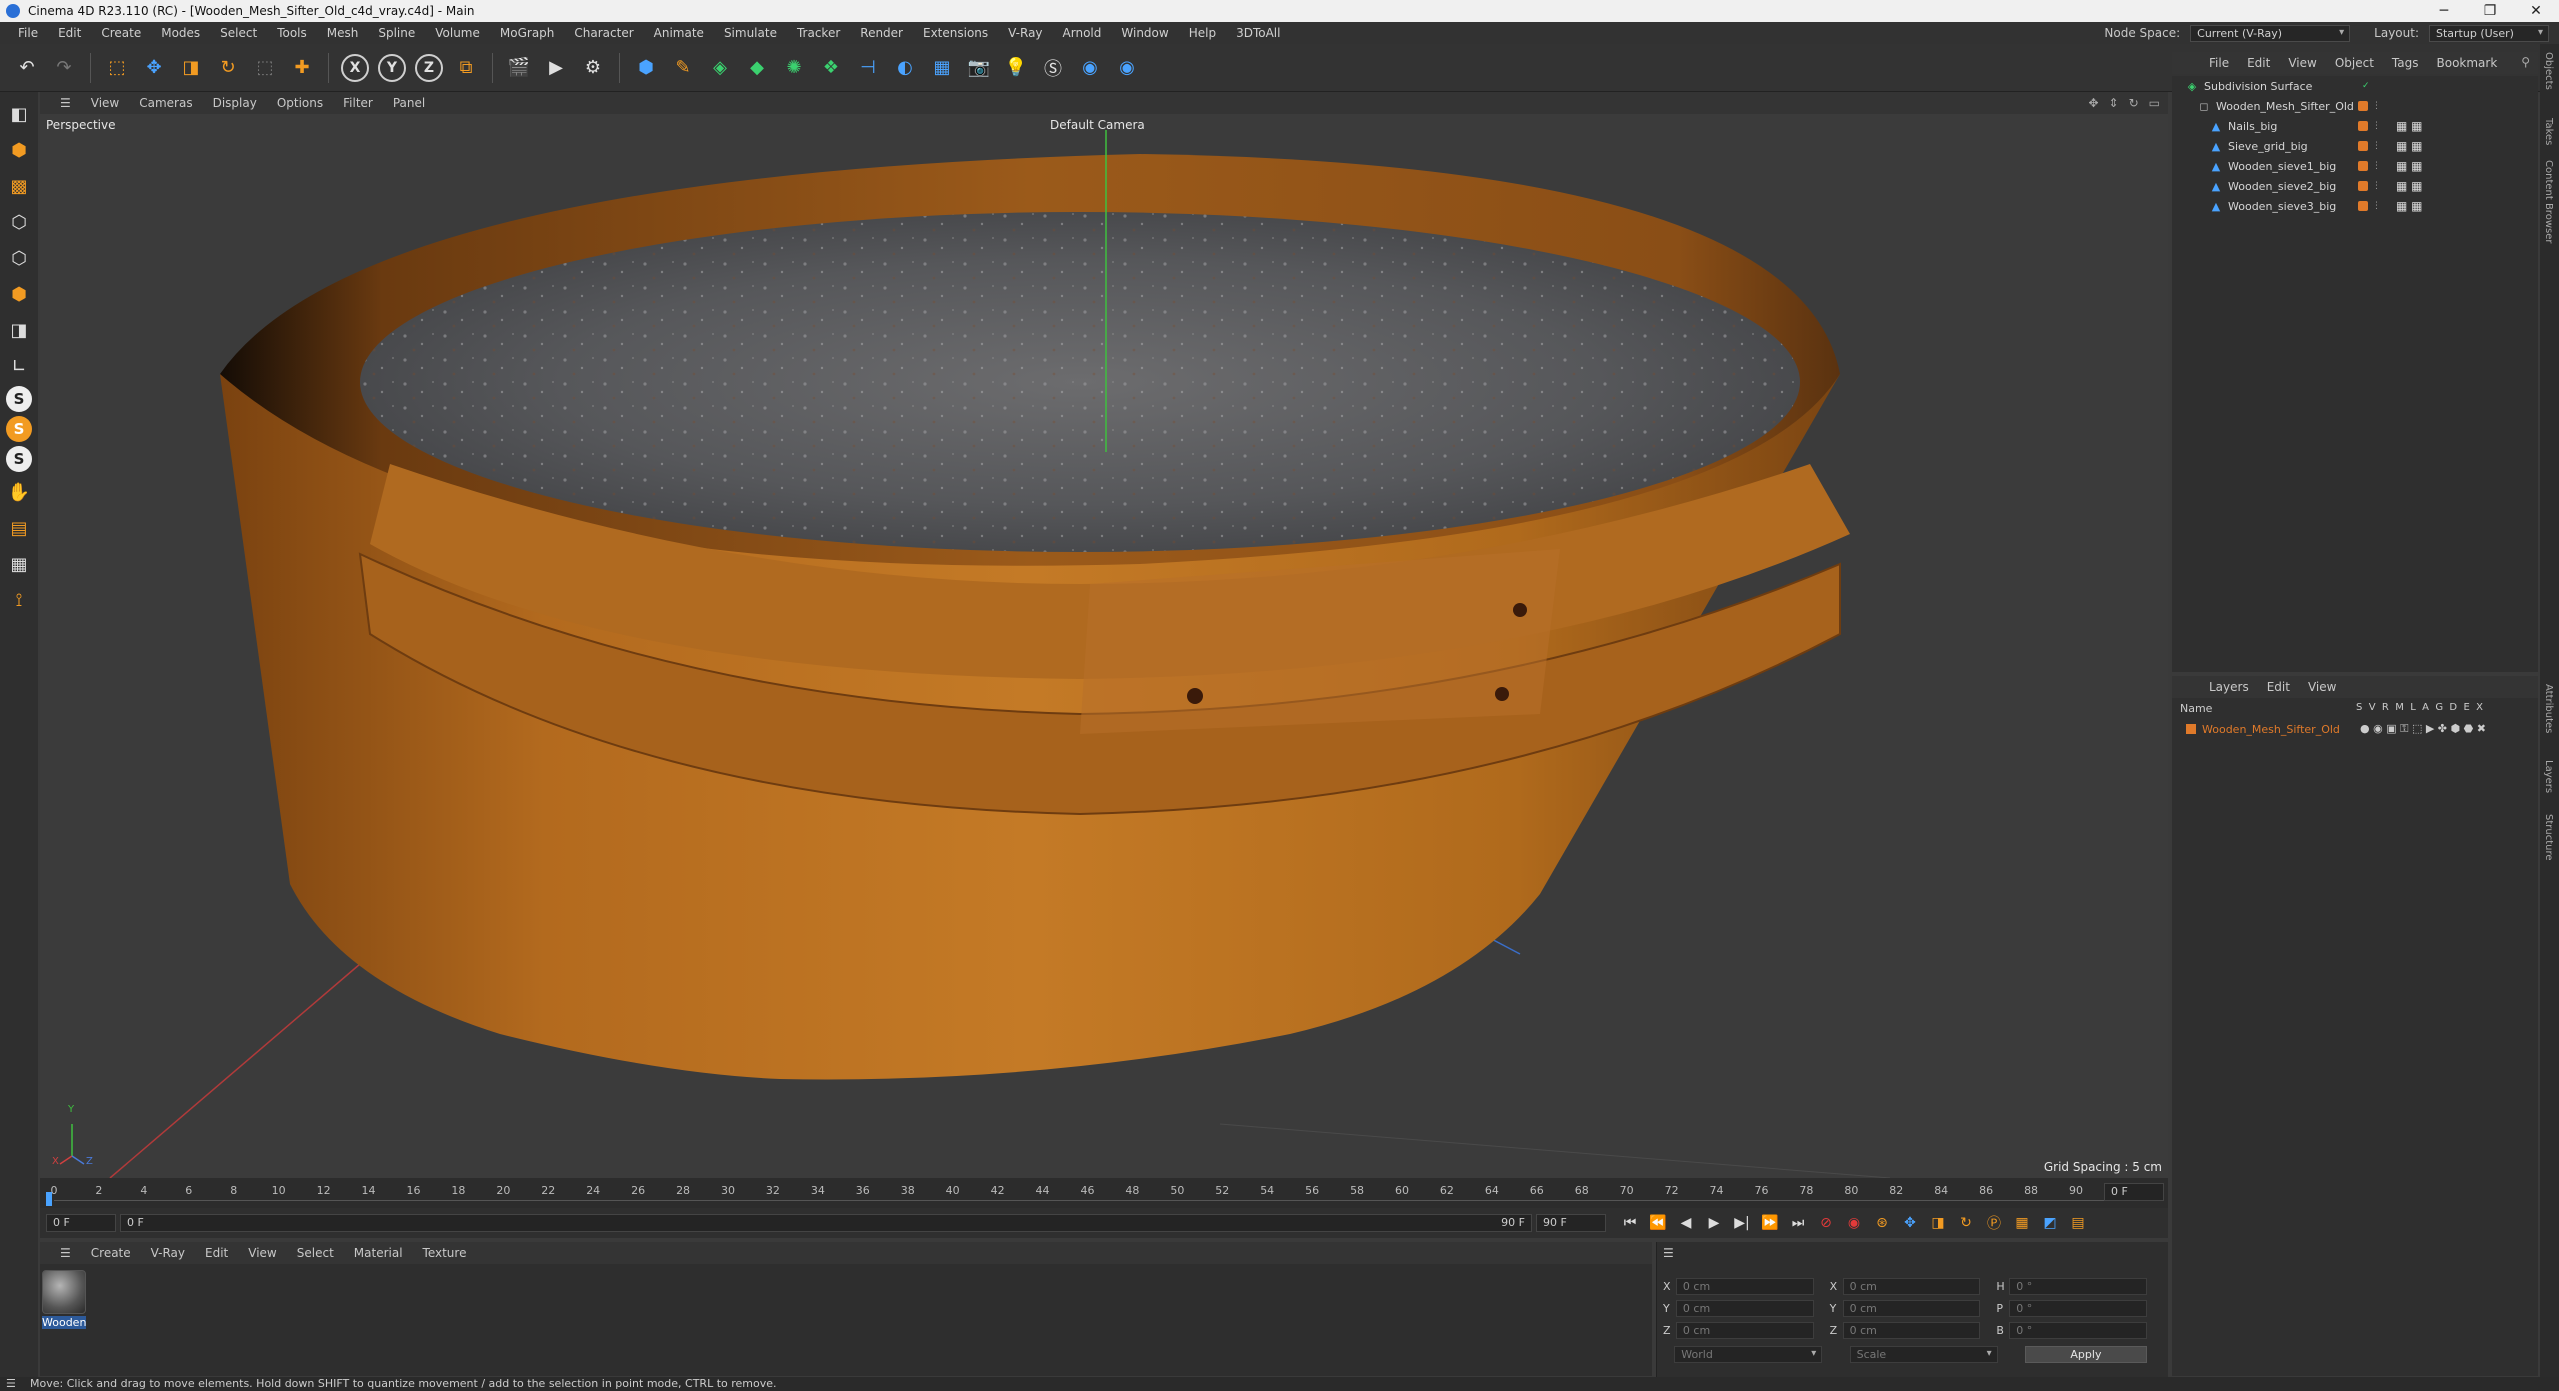  Describe the element at coordinates (720, 68) in the screenshot. I see `subdivision-generator-icon: ◈` at that location.